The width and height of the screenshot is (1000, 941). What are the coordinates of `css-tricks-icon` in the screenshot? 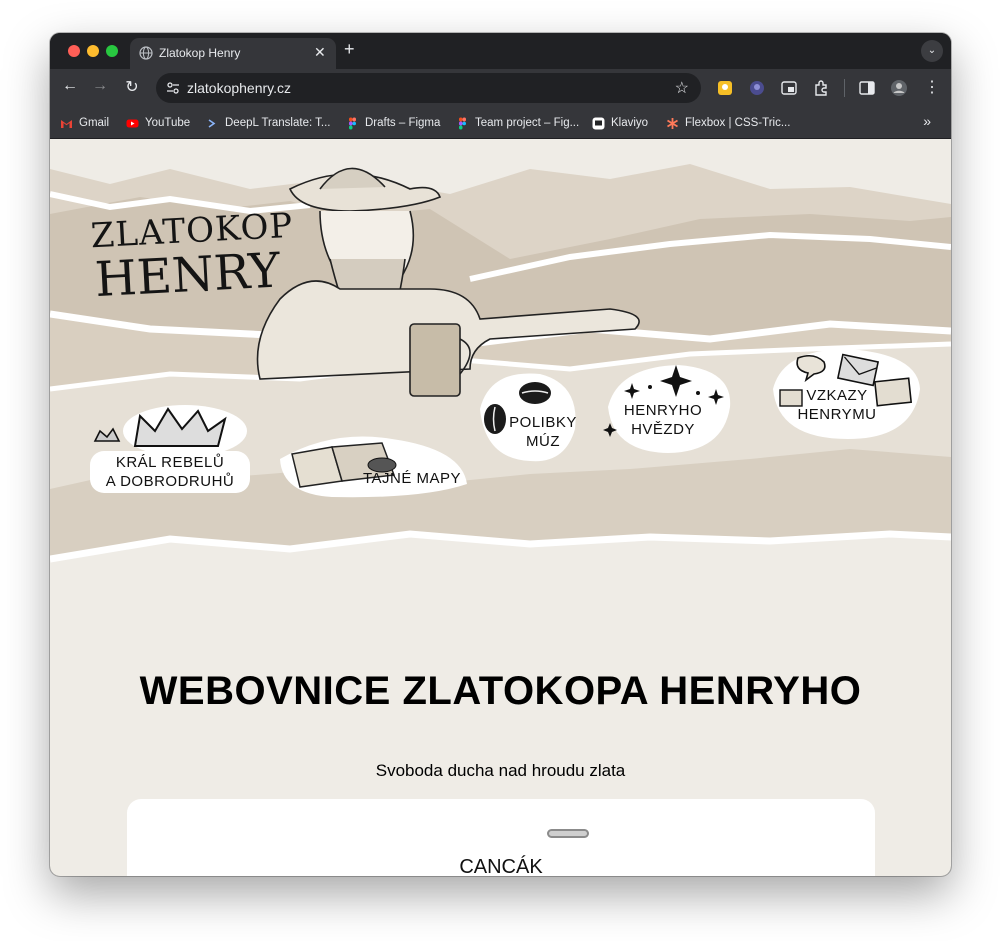 It's located at (672, 123).